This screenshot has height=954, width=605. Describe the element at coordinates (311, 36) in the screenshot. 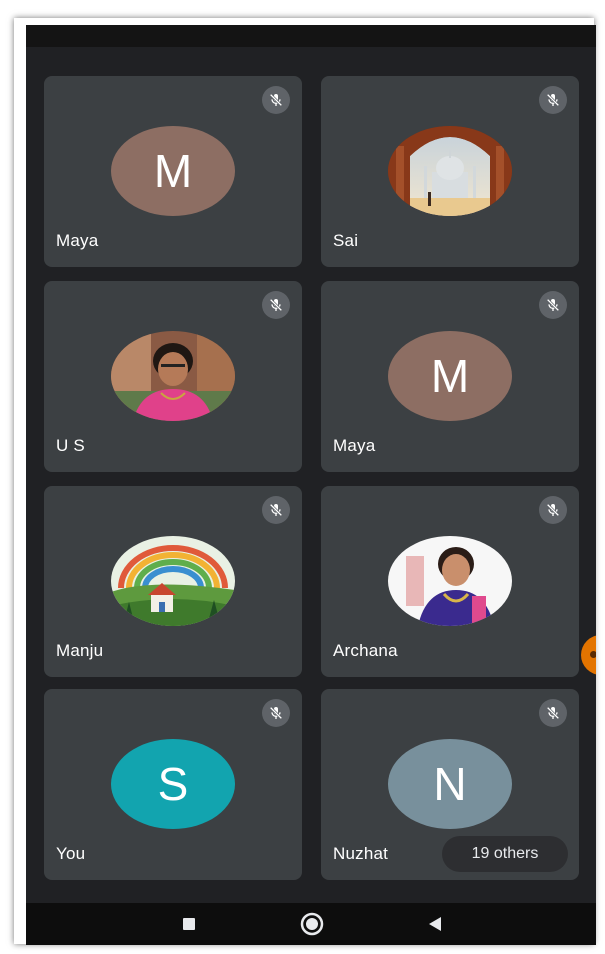

I see `status-bar` at that location.